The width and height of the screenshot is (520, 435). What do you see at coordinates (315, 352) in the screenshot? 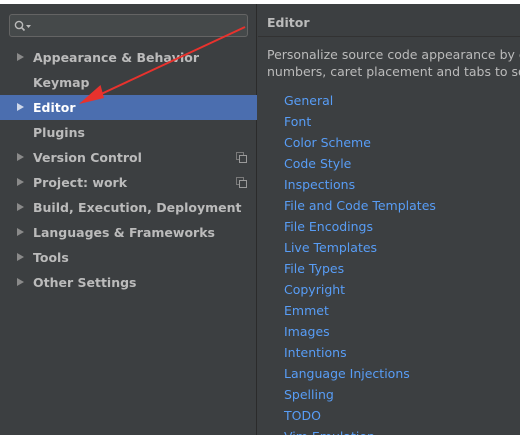
I see `link-intentions: Intentions` at bounding box center [315, 352].